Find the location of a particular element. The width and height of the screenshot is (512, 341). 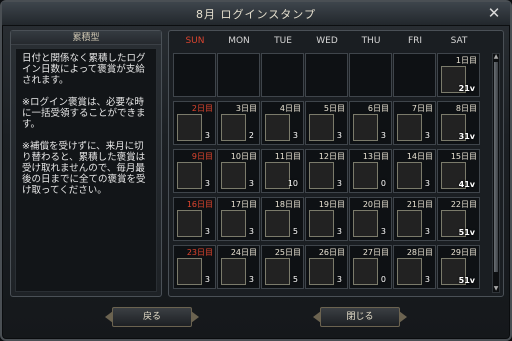

stamp-day-label: 10日目 is located at coordinates (243, 156).